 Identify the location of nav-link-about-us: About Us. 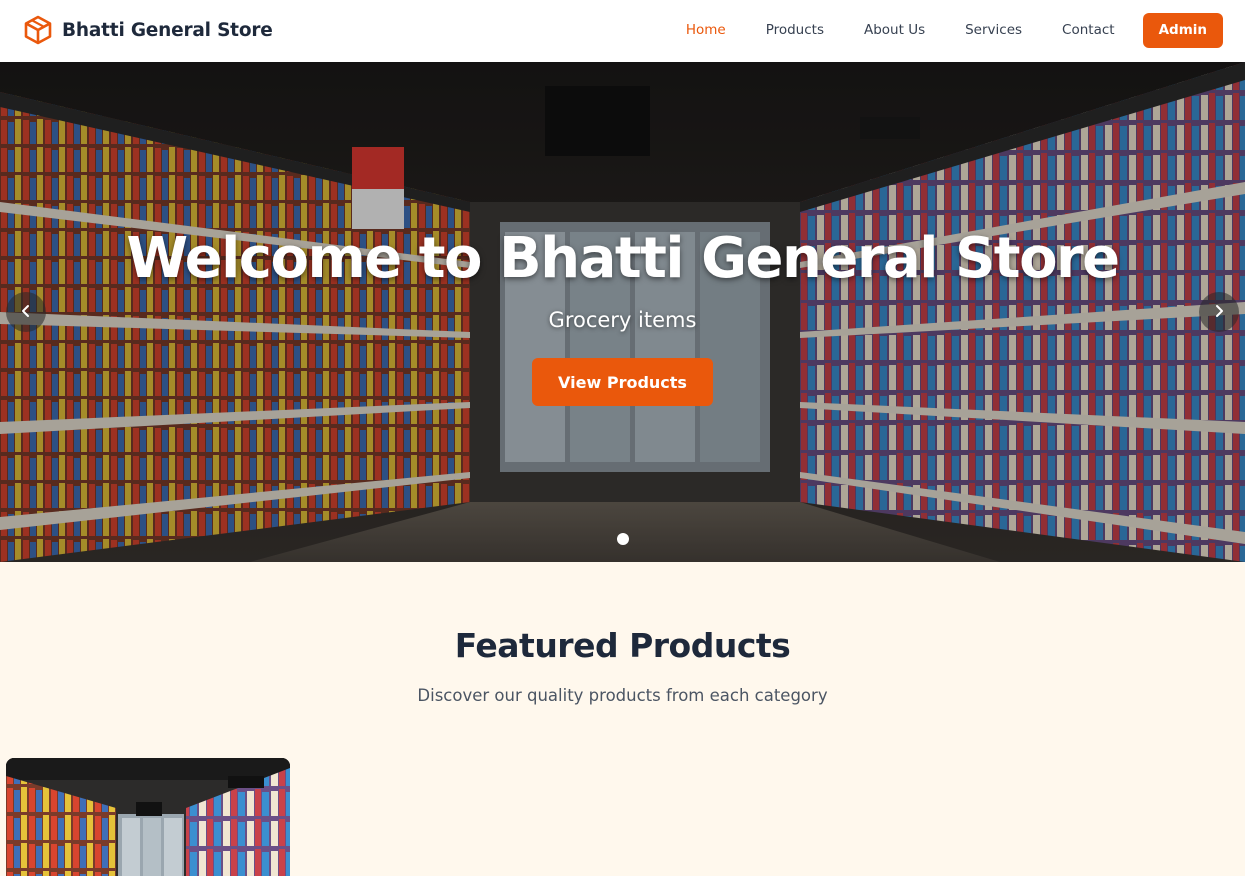
(894, 30).